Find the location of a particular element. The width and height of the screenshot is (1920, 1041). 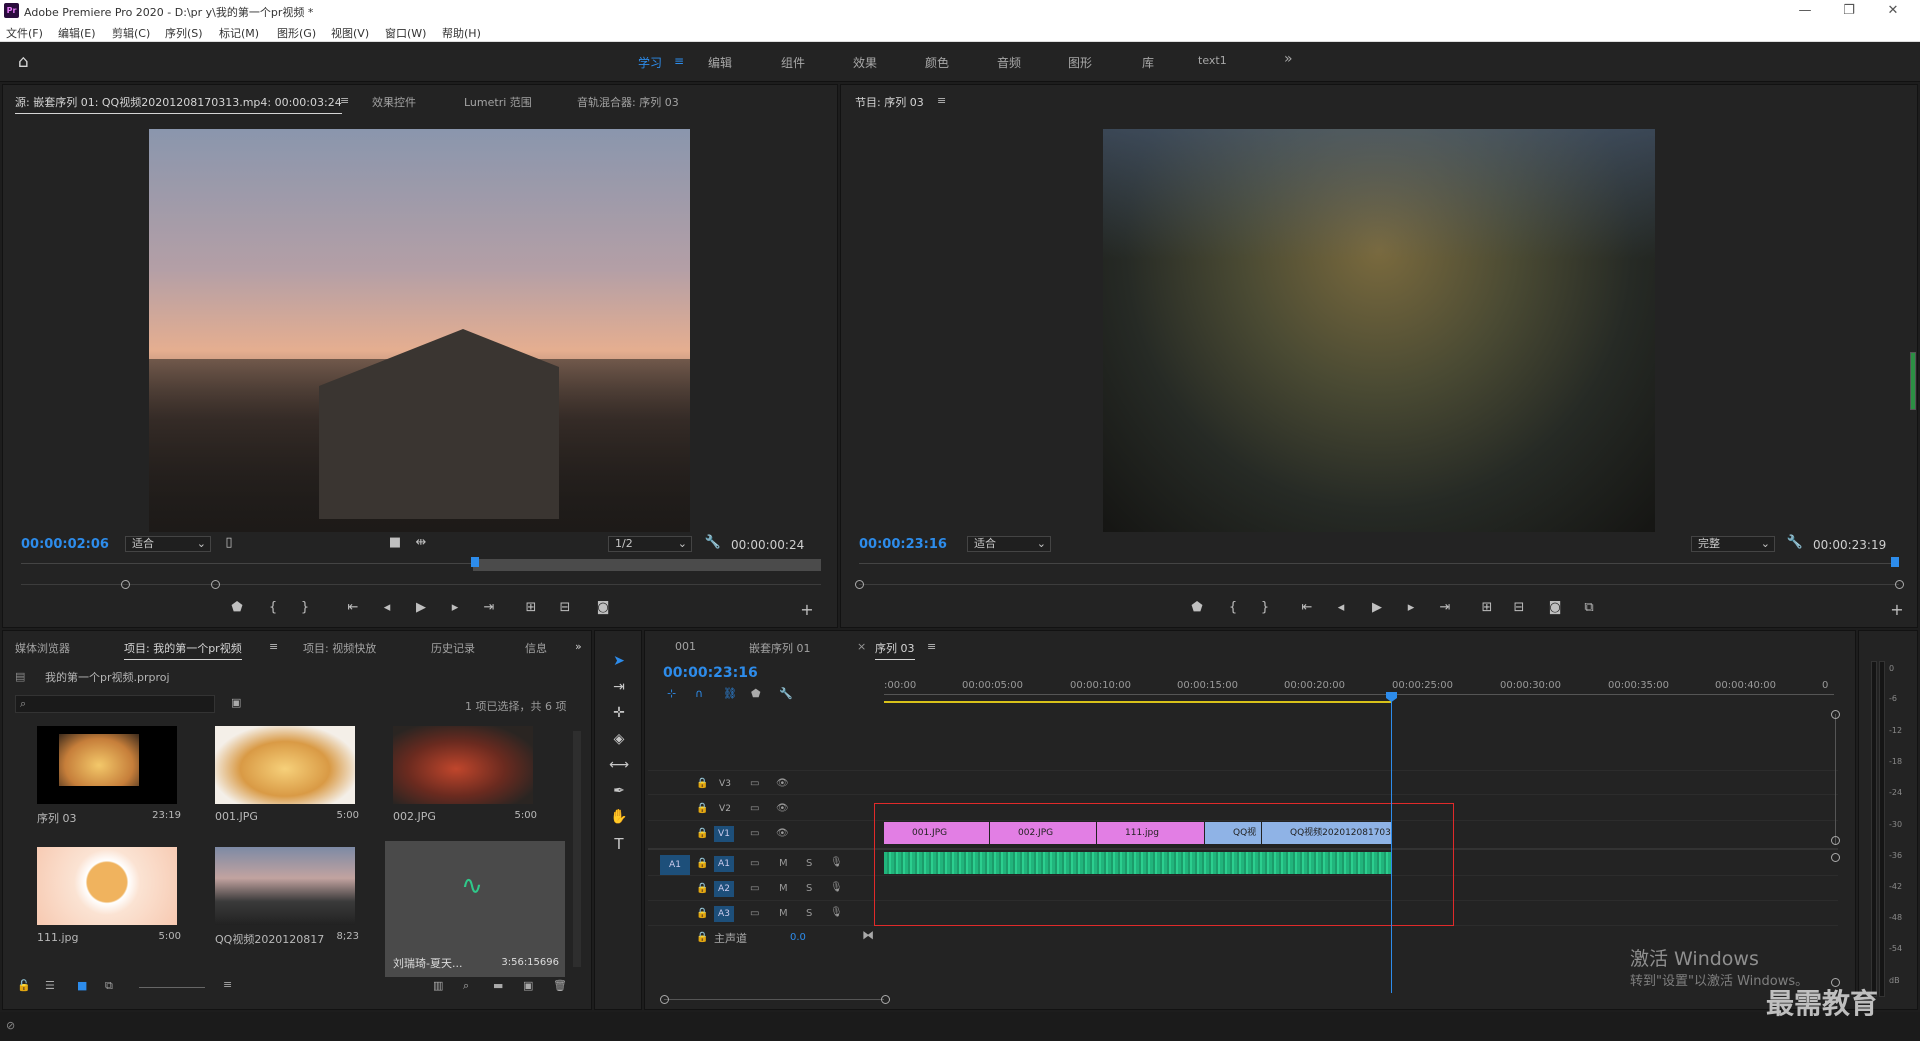

mark-out-icon: } is located at coordinates (1265, 607).